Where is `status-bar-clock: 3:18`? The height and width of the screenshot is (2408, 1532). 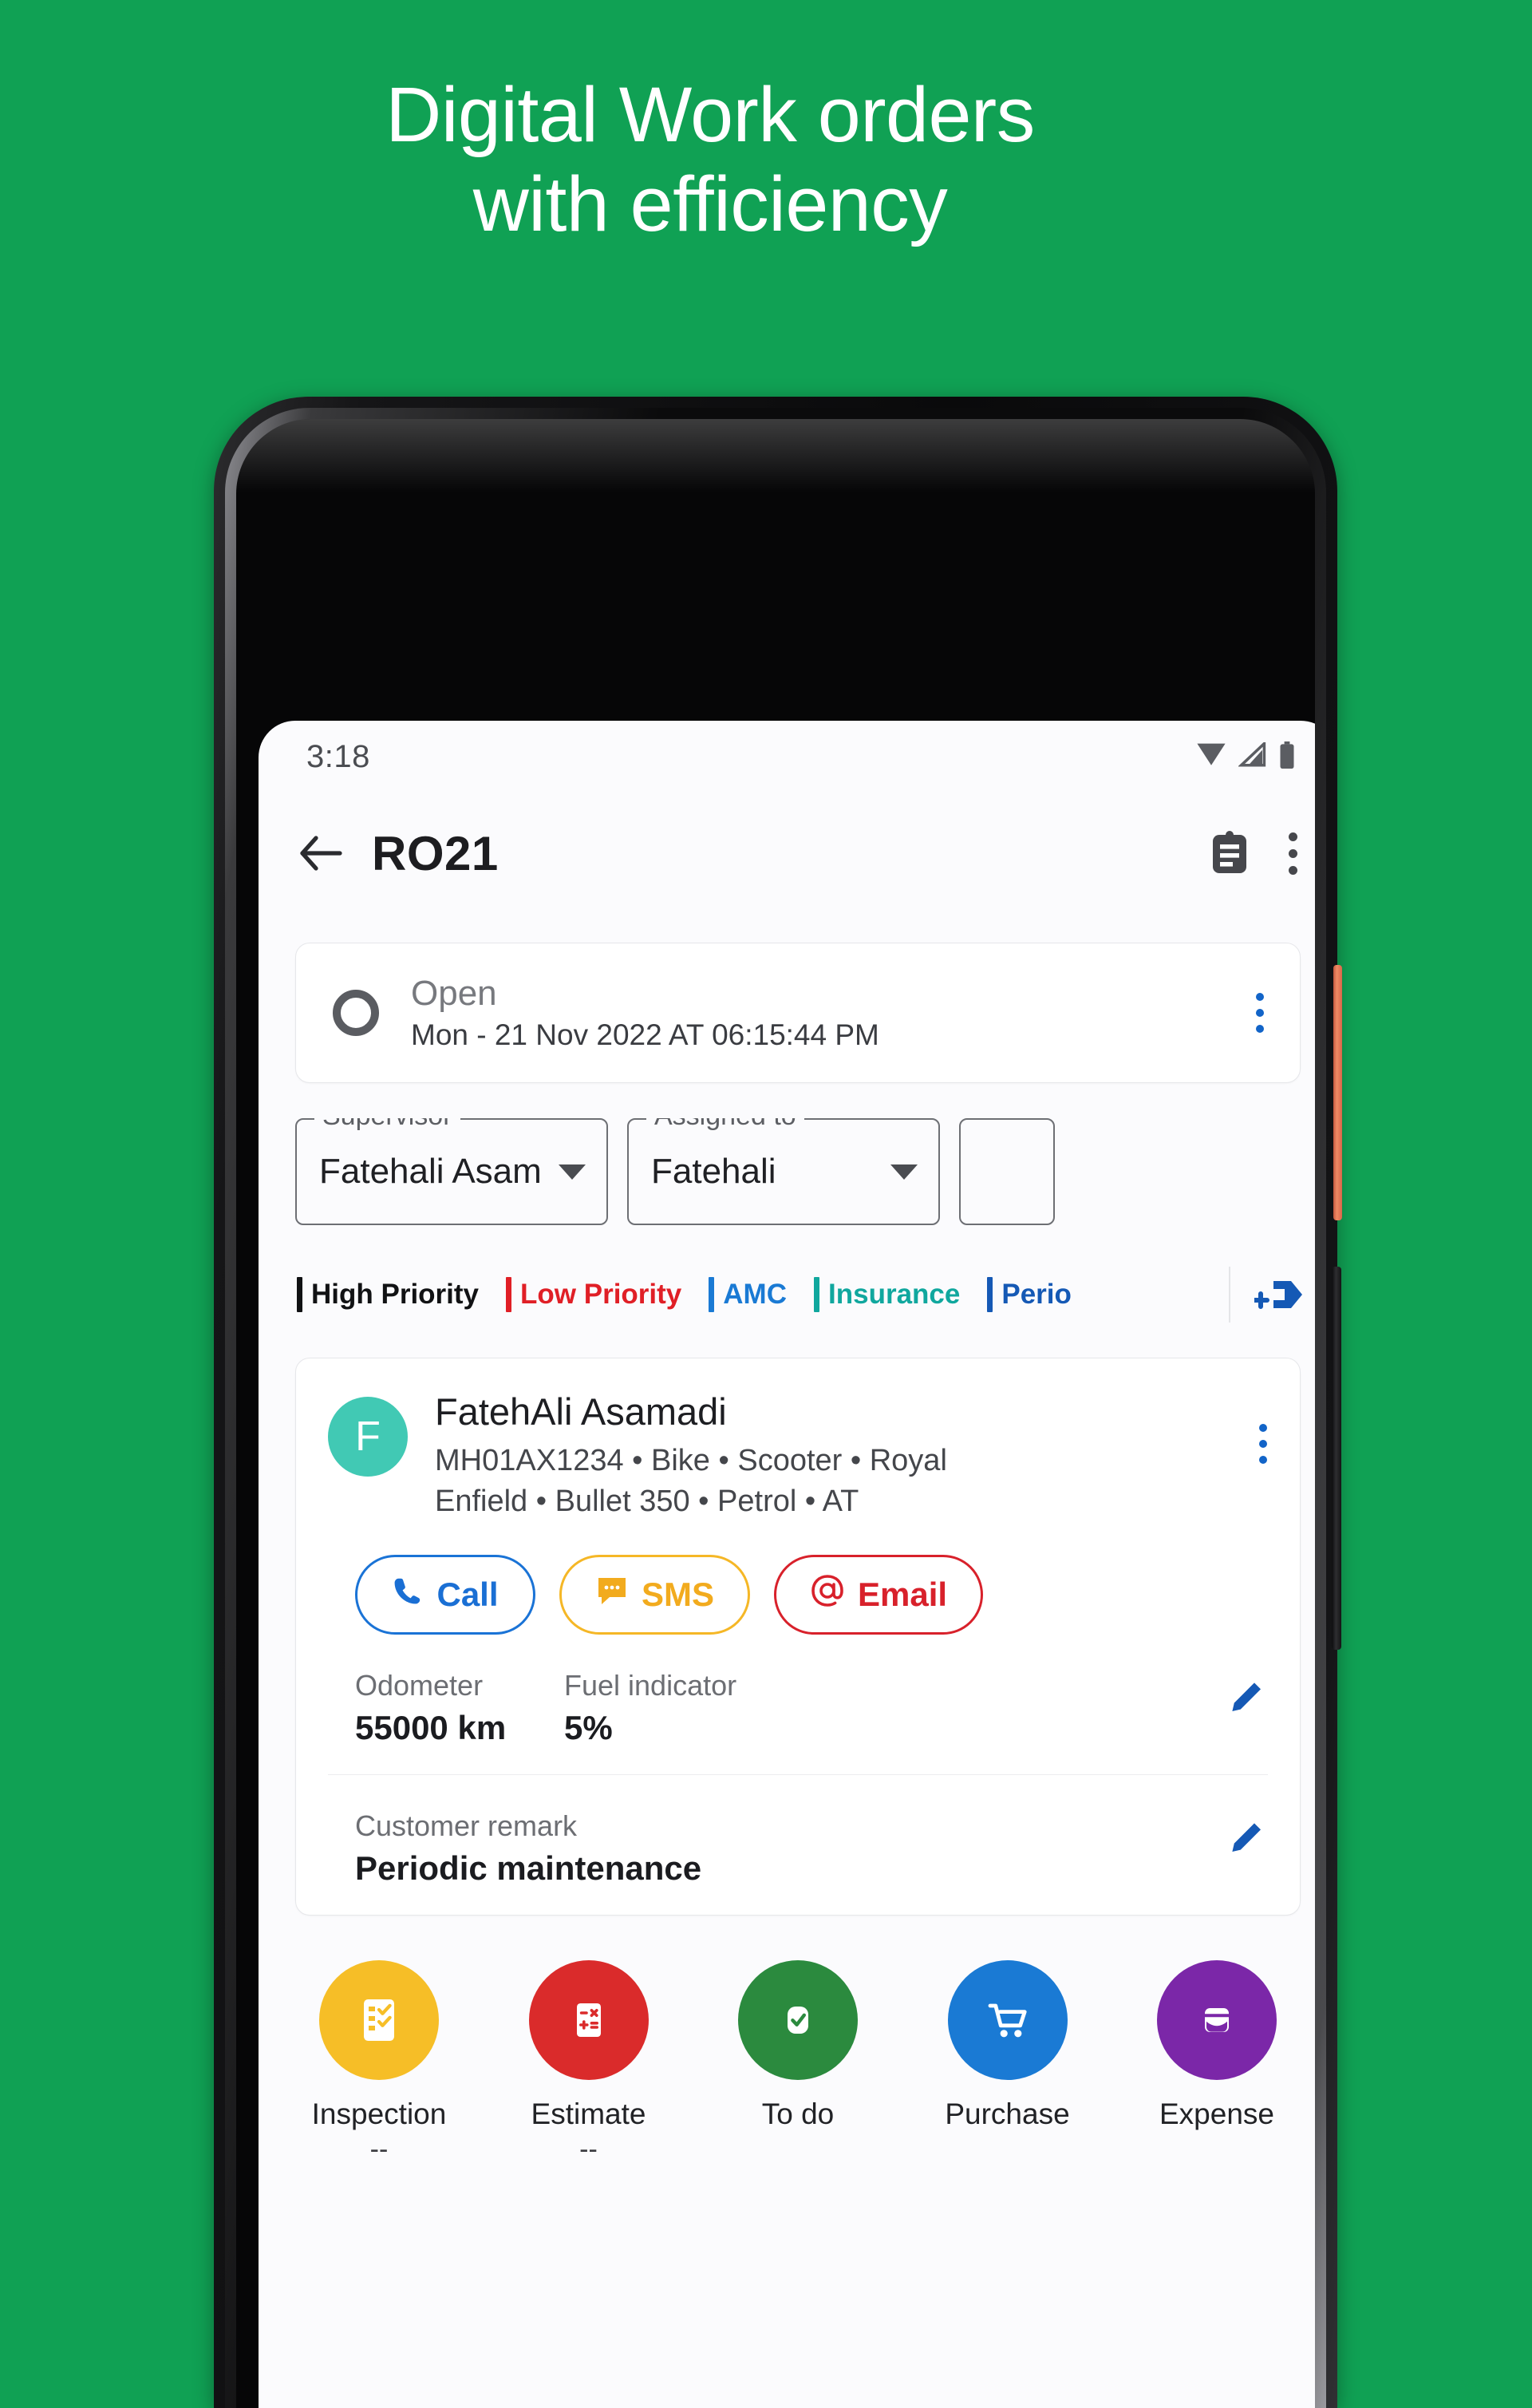
status-bar-clock: 3:18 is located at coordinates (338, 756).